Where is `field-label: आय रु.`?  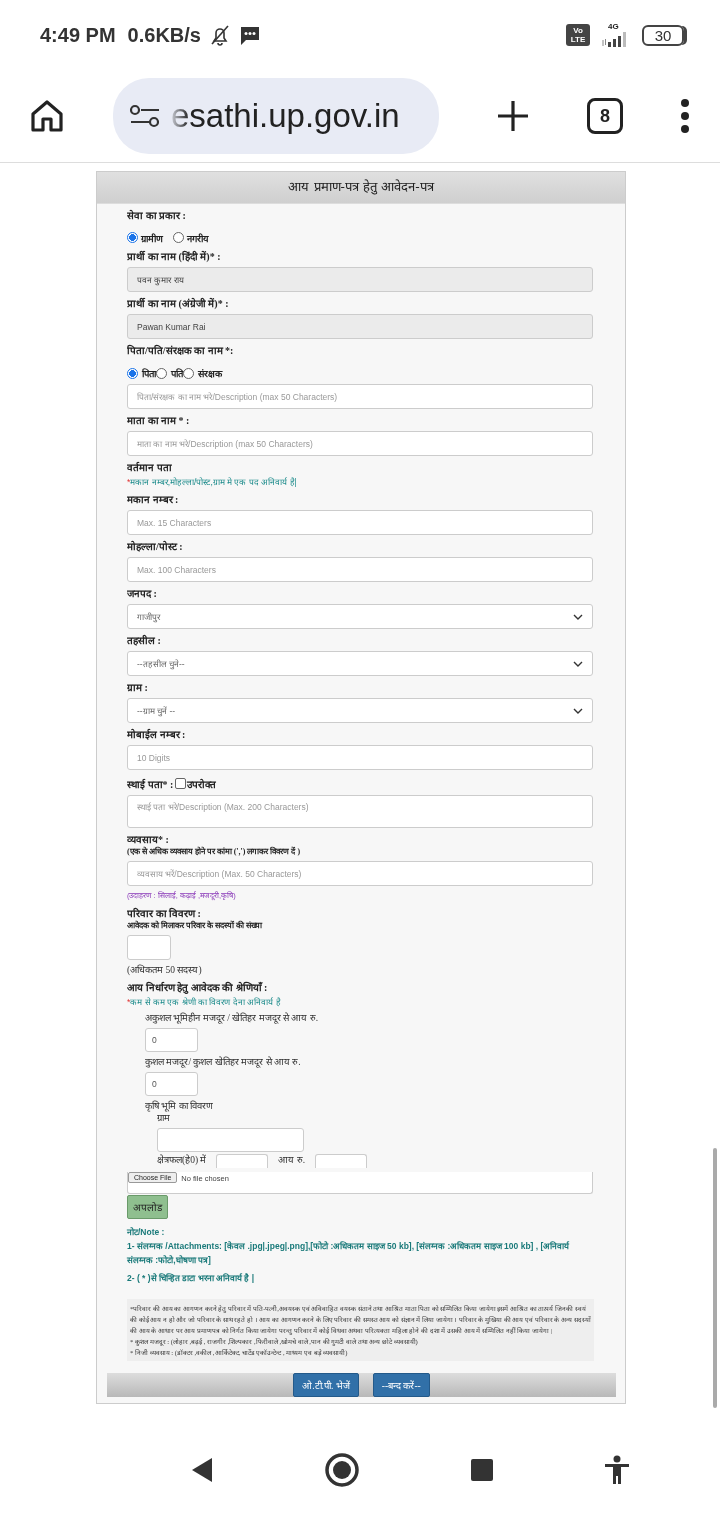
field-label: आय रु. is located at coordinates (292, 1160).